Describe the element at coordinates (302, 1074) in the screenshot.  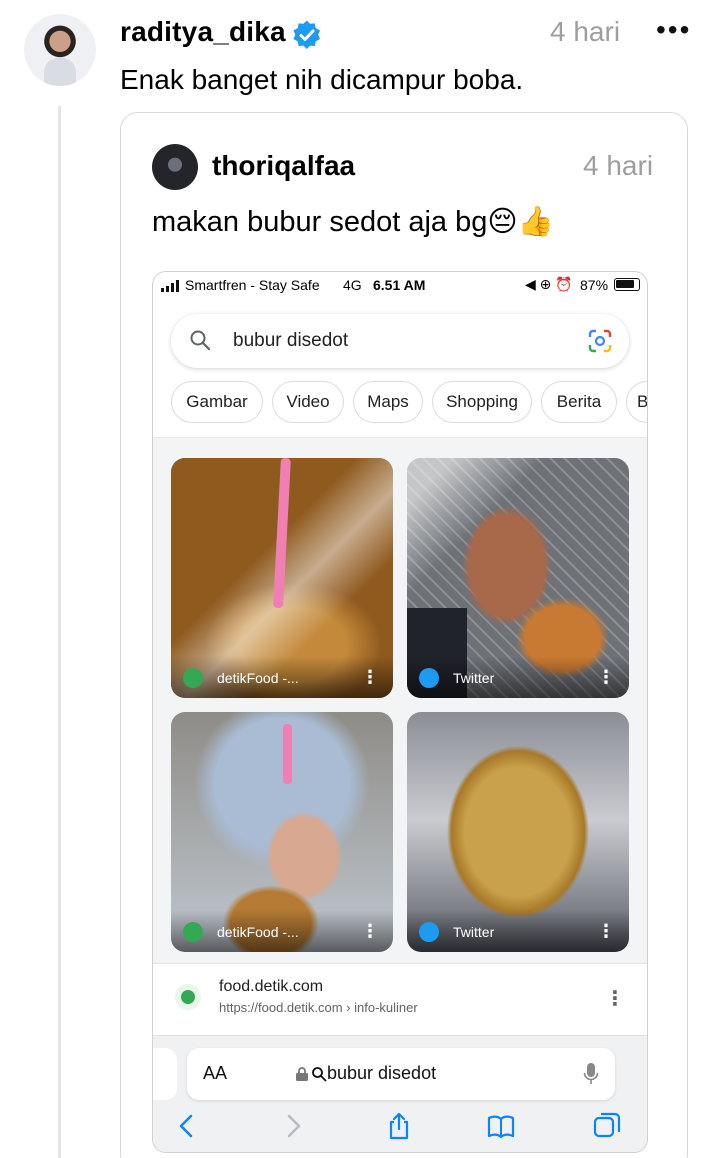
I see `lock-icon` at that location.